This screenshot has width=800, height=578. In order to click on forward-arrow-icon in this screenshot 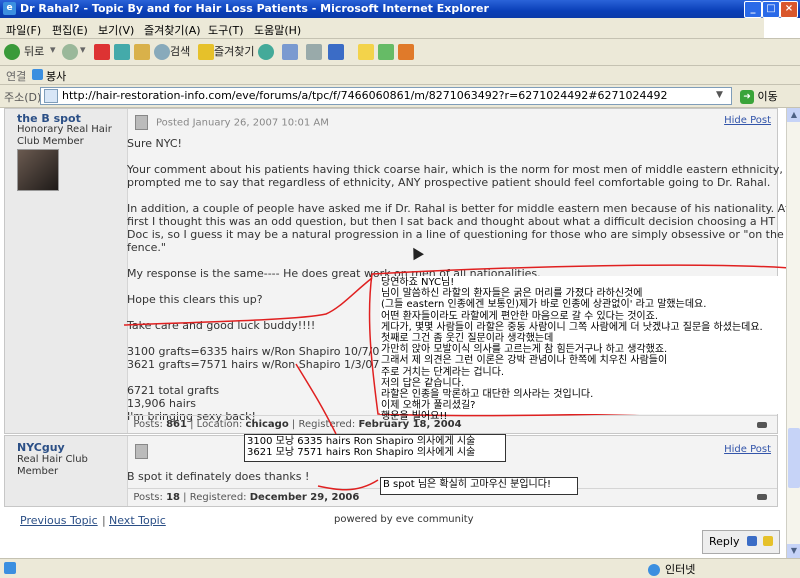, I will do `click(70, 52)`.